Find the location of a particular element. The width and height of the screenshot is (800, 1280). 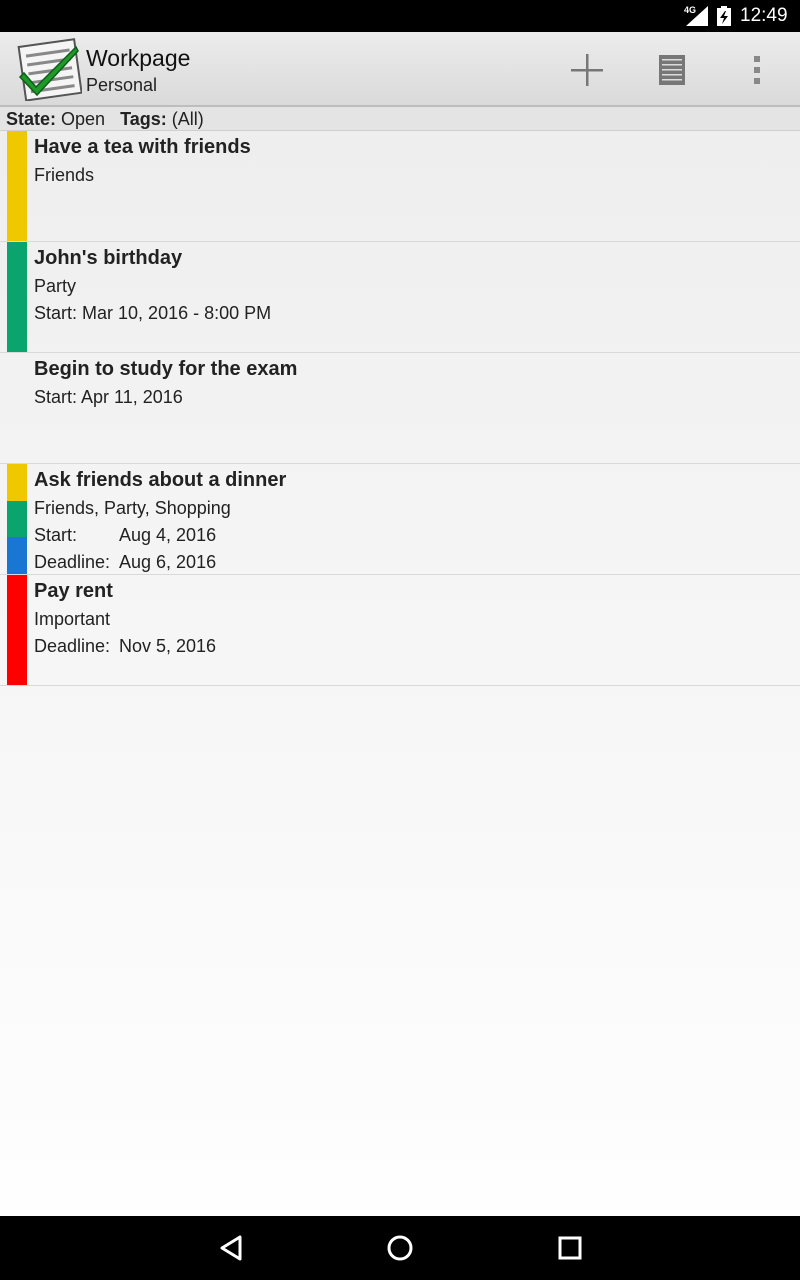

start-value: Aug 4, 2016 is located at coordinates (168, 535).